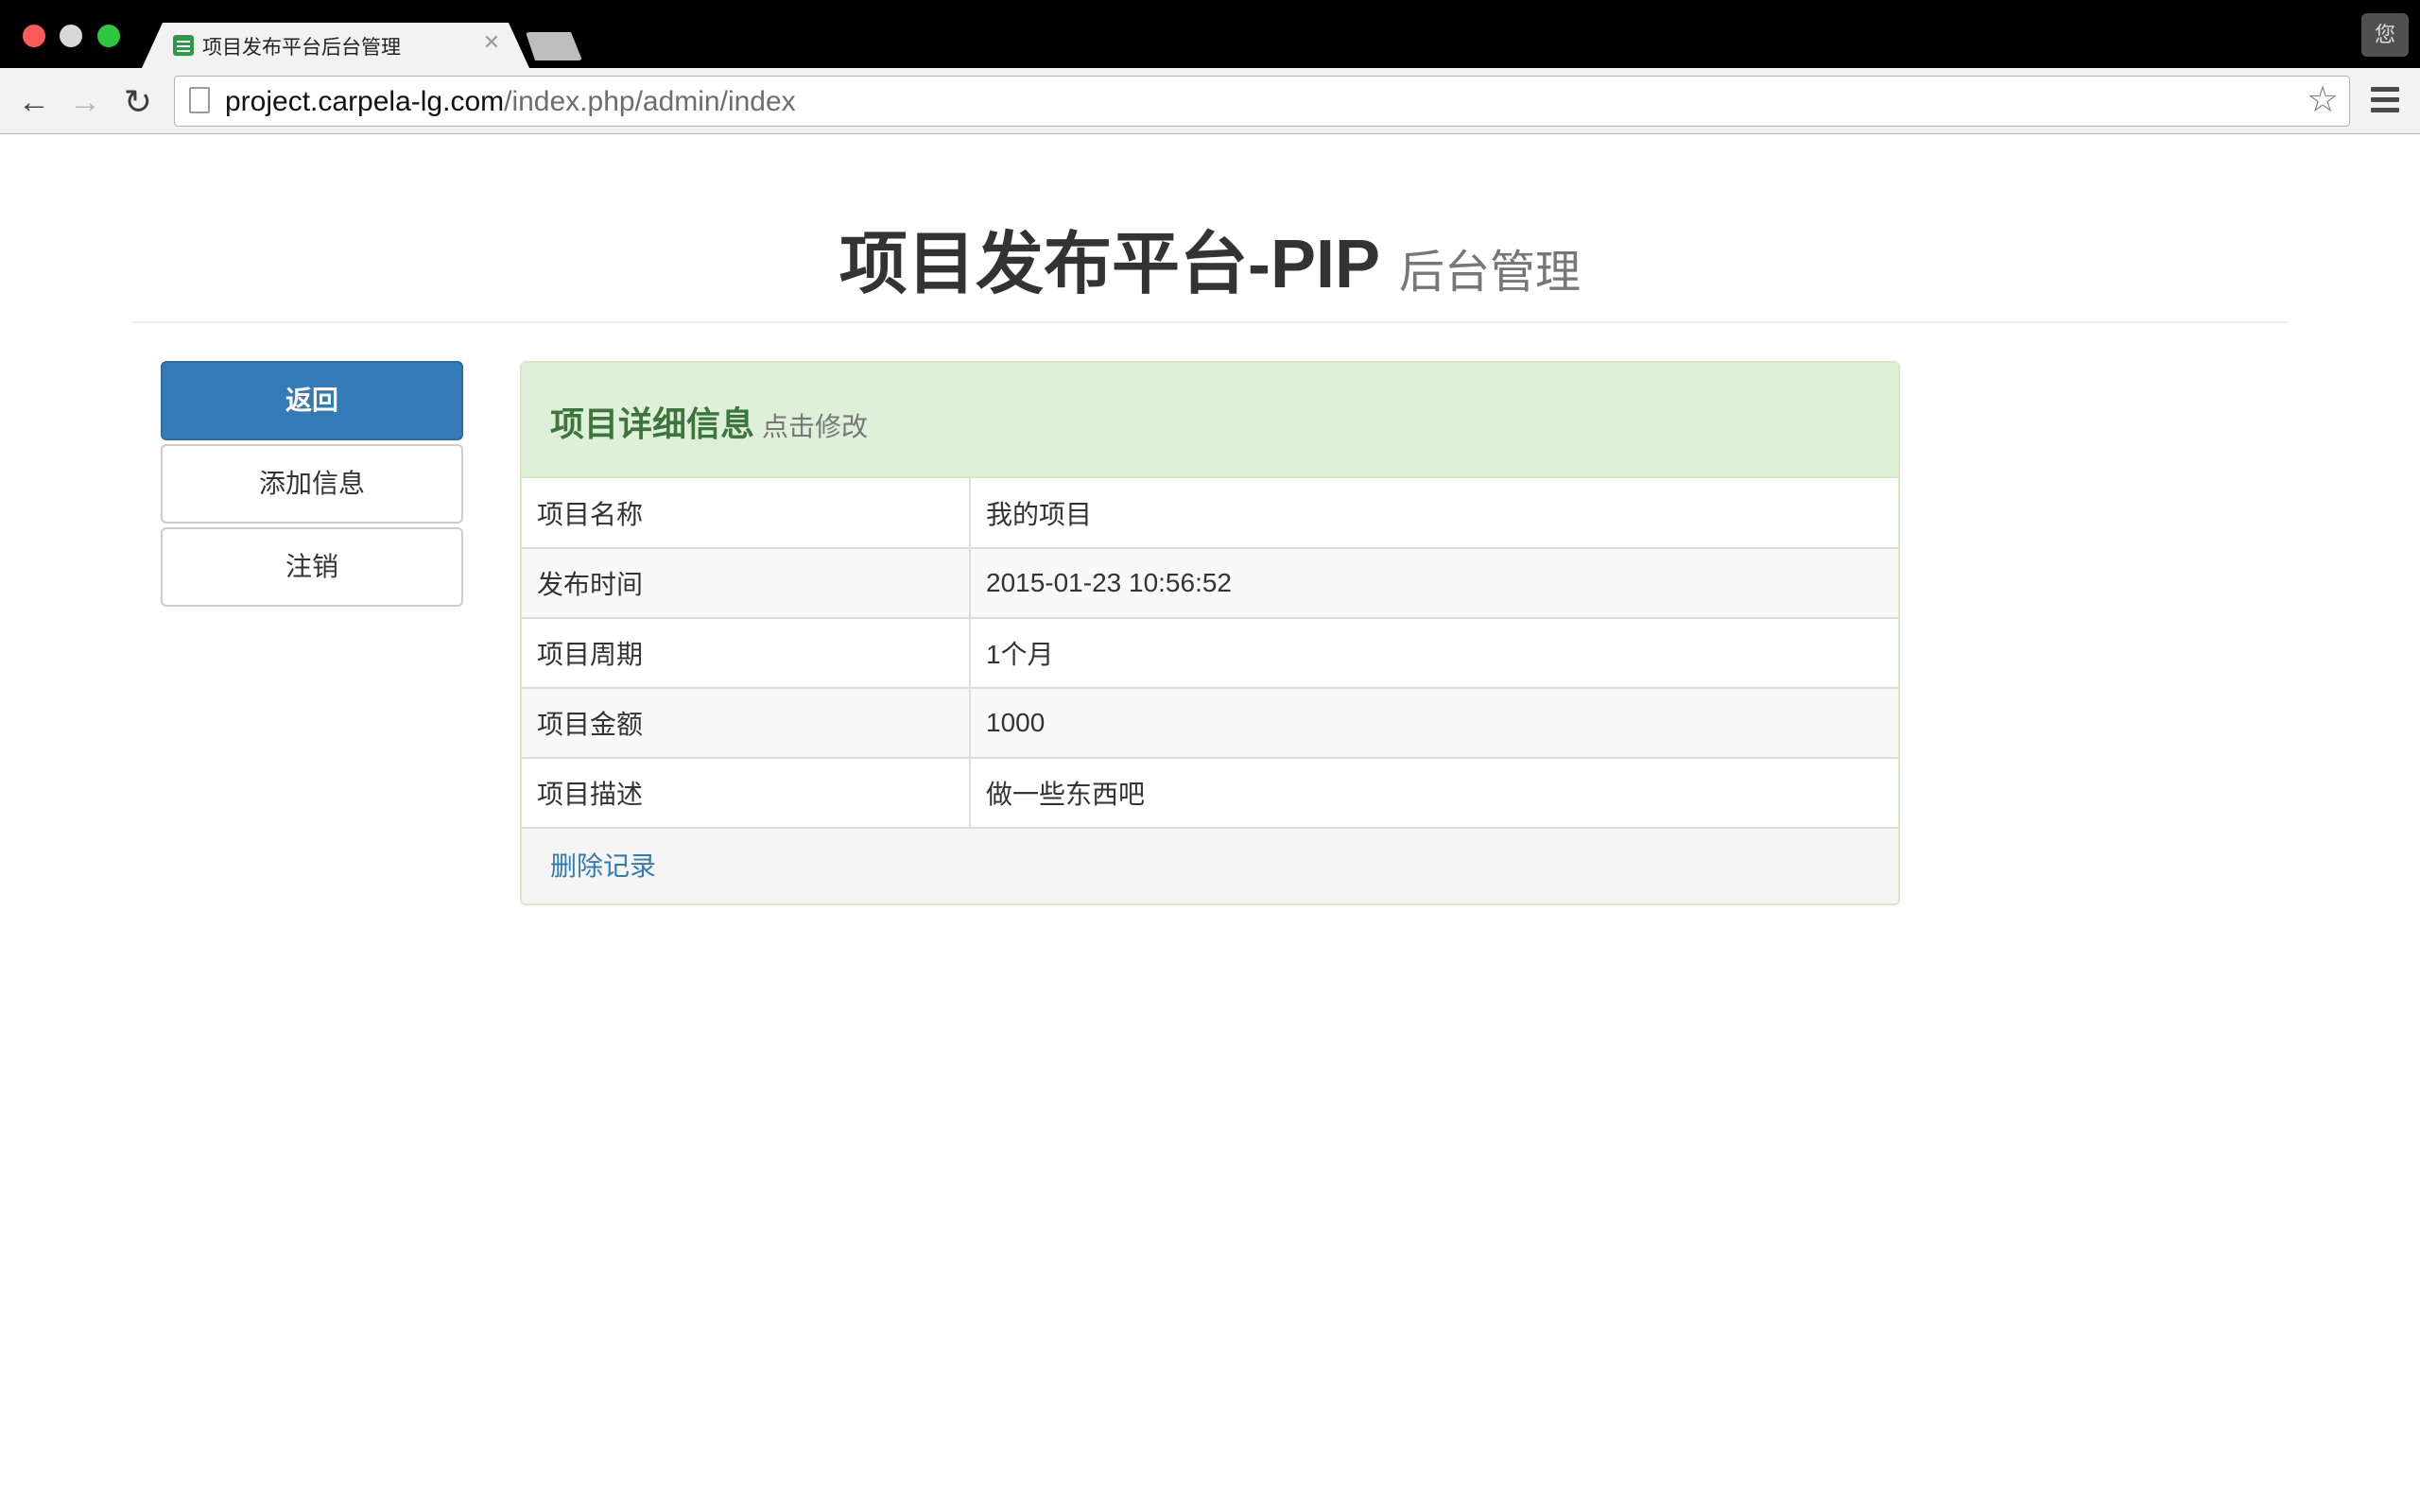 Image resolution: width=2420 pixels, height=1512 pixels. What do you see at coordinates (746, 793) in the screenshot?
I see `row-key: 项目描述` at bounding box center [746, 793].